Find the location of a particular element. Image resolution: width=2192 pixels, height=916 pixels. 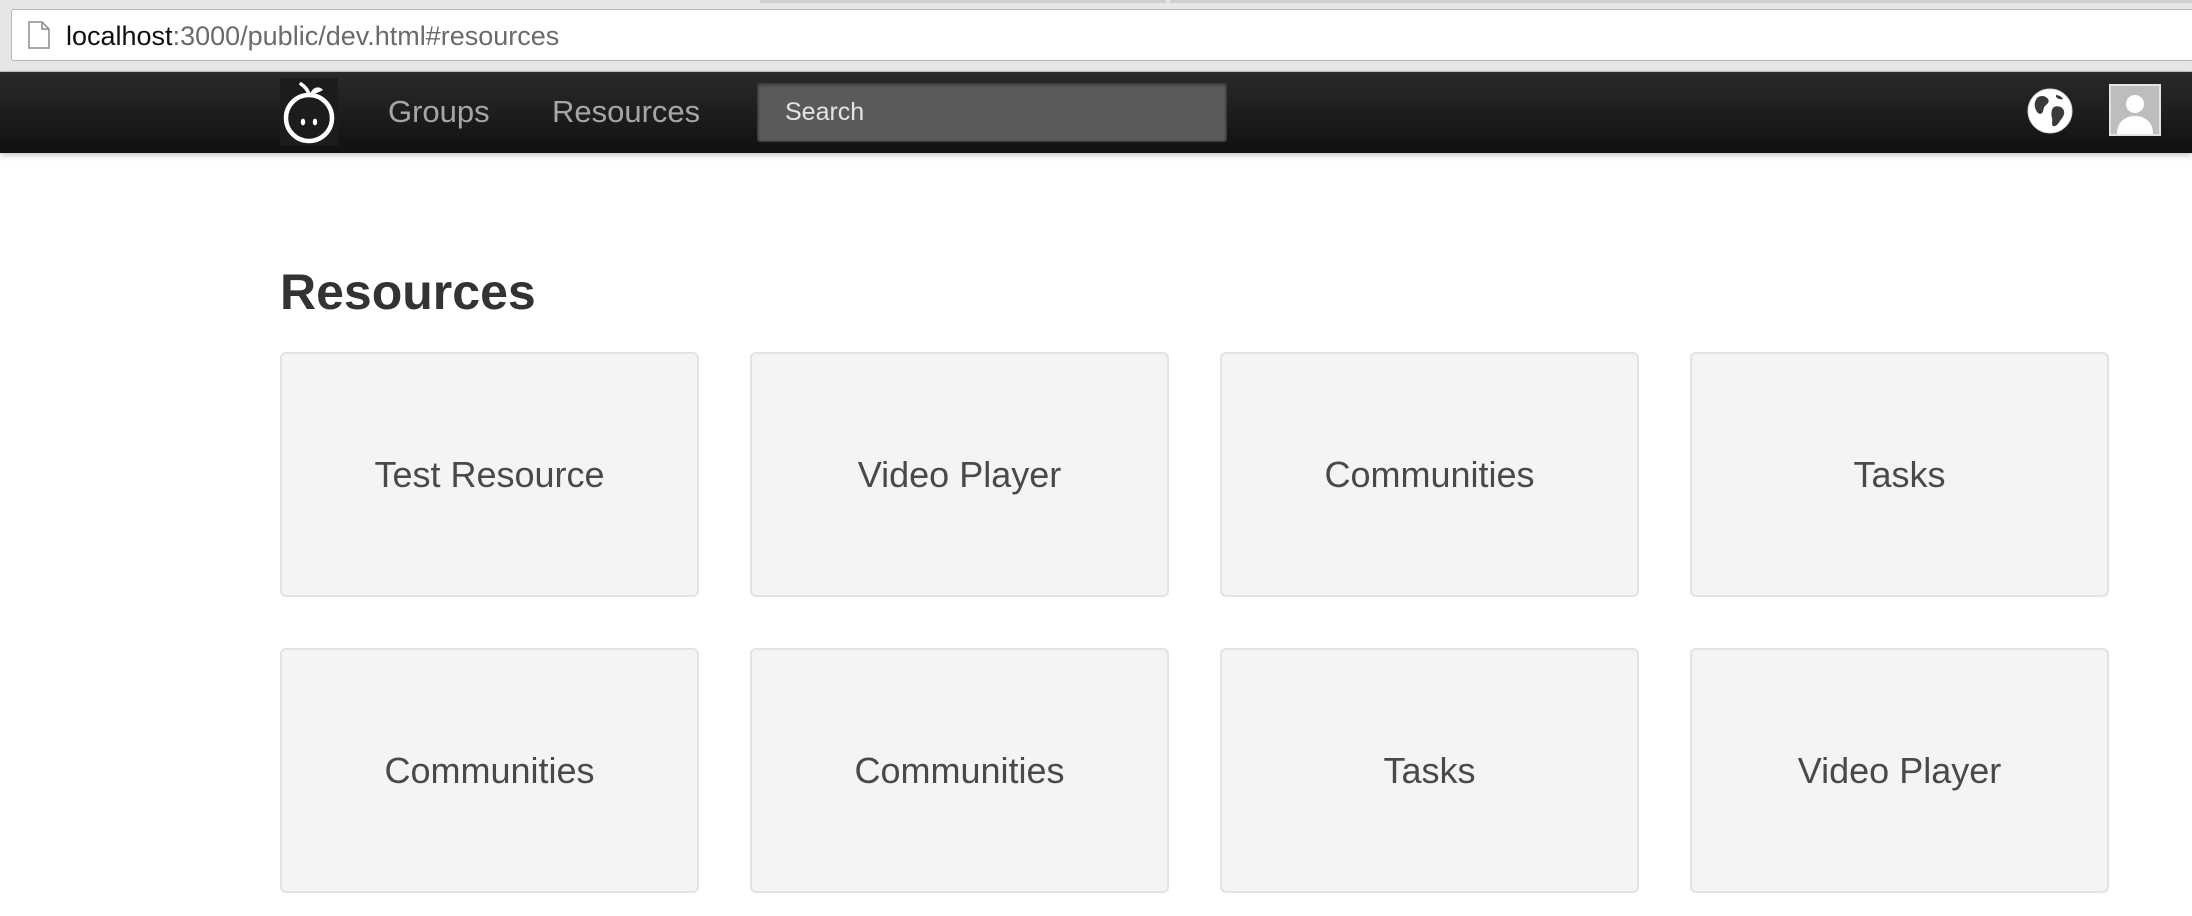

search-input is located at coordinates (992, 112).